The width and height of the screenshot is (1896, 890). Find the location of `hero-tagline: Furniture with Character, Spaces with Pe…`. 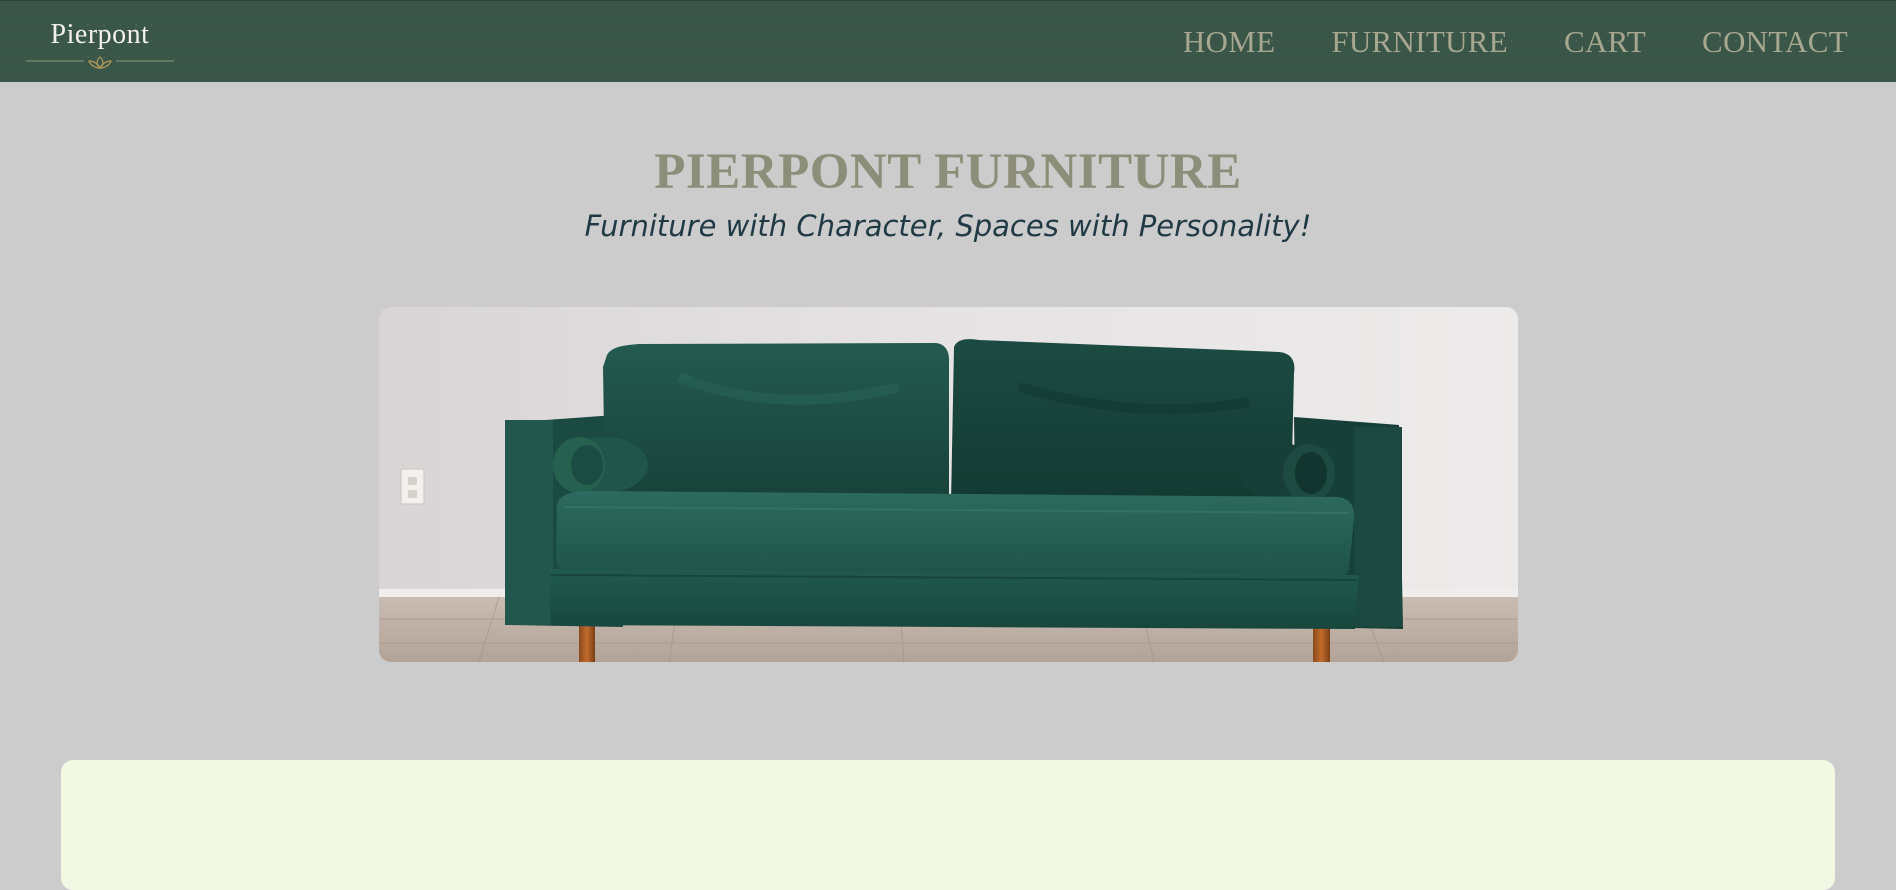

hero-tagline: Furniture with Character, Spaces with Pe… is located at coordinates (948, 226).